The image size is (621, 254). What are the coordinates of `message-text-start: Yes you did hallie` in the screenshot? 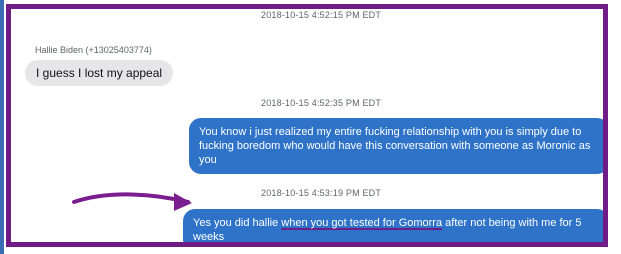 It's located at (237, 223).